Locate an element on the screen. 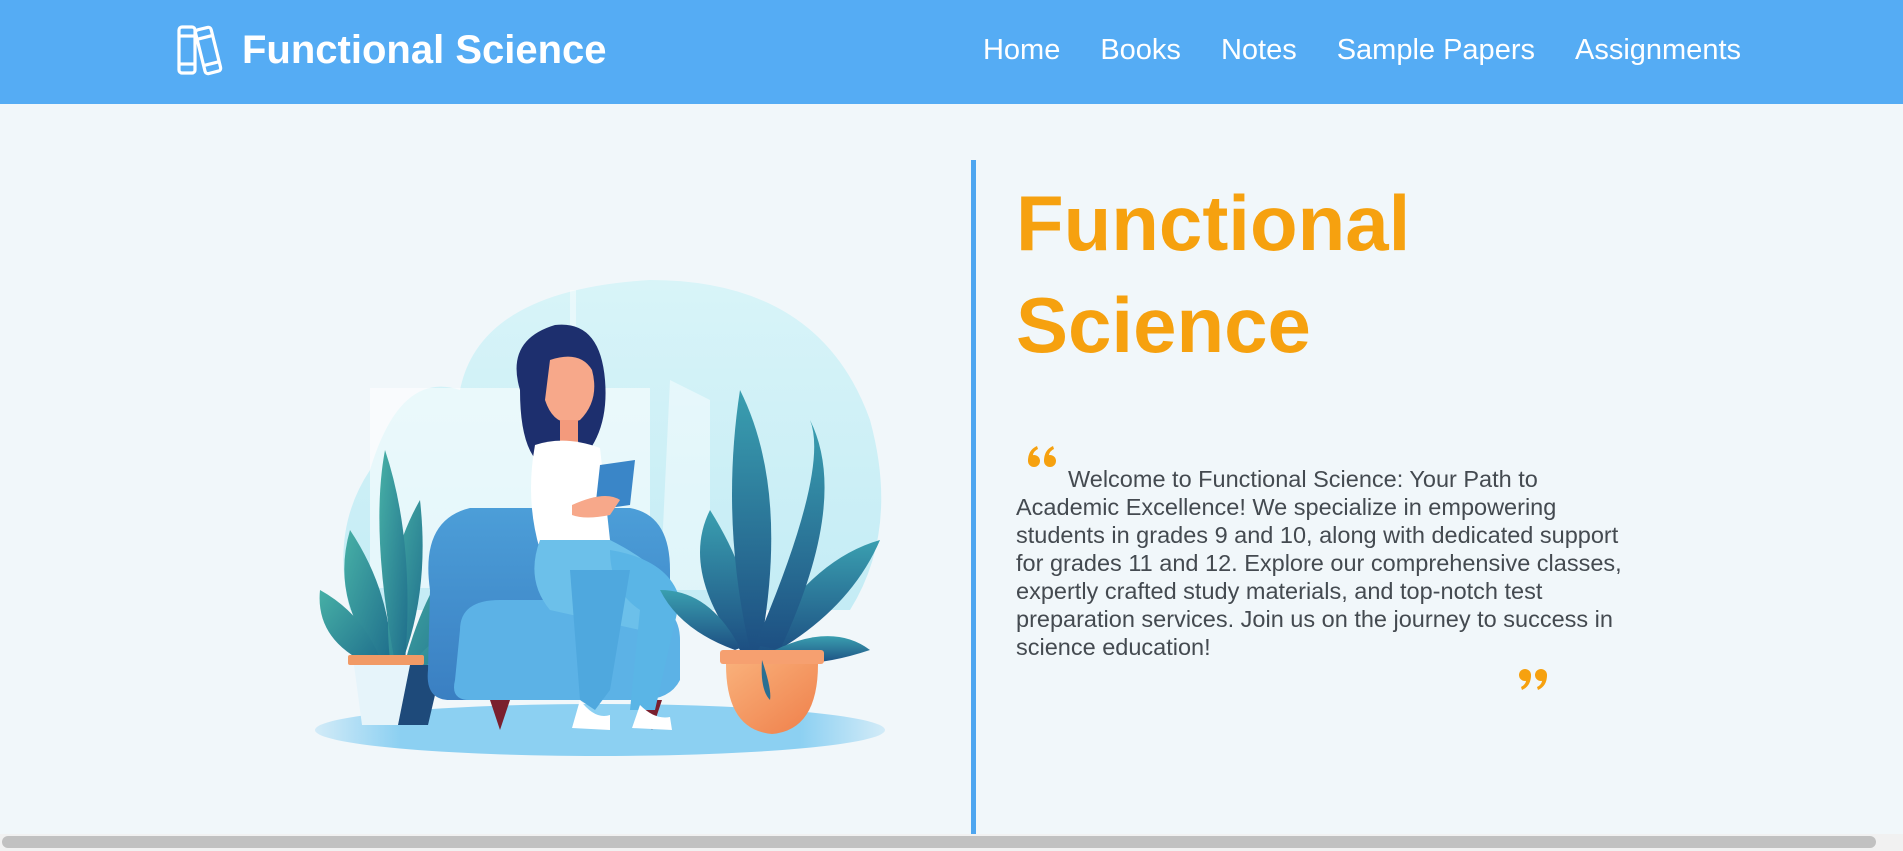  quote-close-icon is located at coordinates (1533, 679).